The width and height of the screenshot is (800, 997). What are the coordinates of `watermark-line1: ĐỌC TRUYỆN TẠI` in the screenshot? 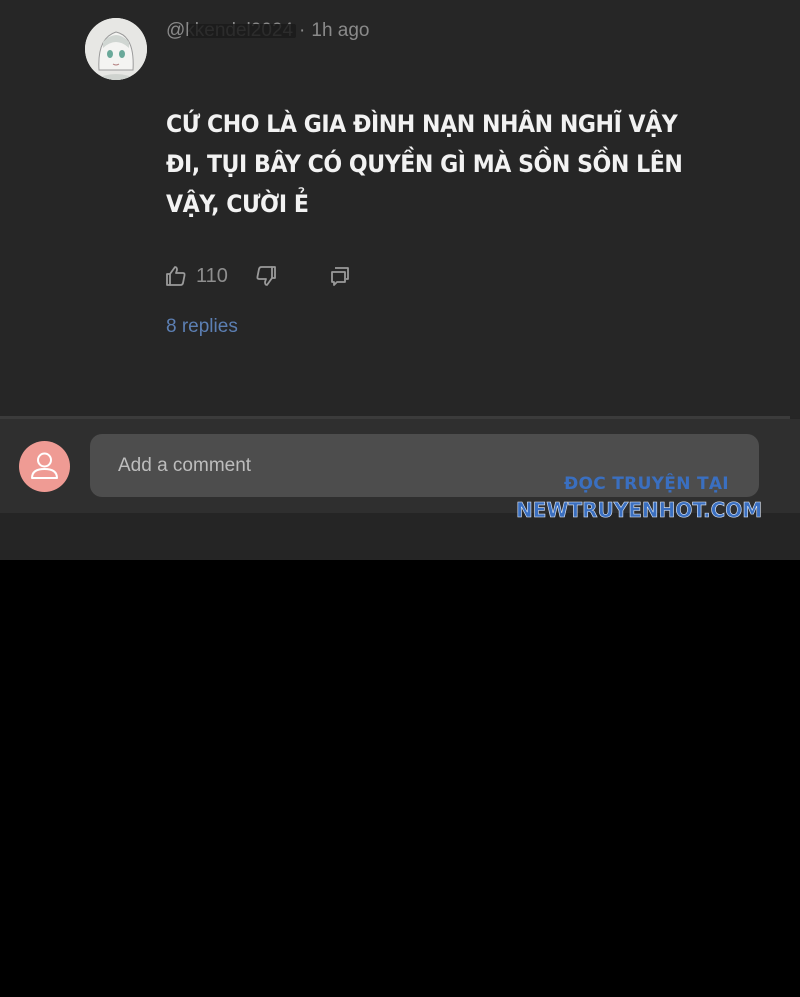 It's located at (646, 484).